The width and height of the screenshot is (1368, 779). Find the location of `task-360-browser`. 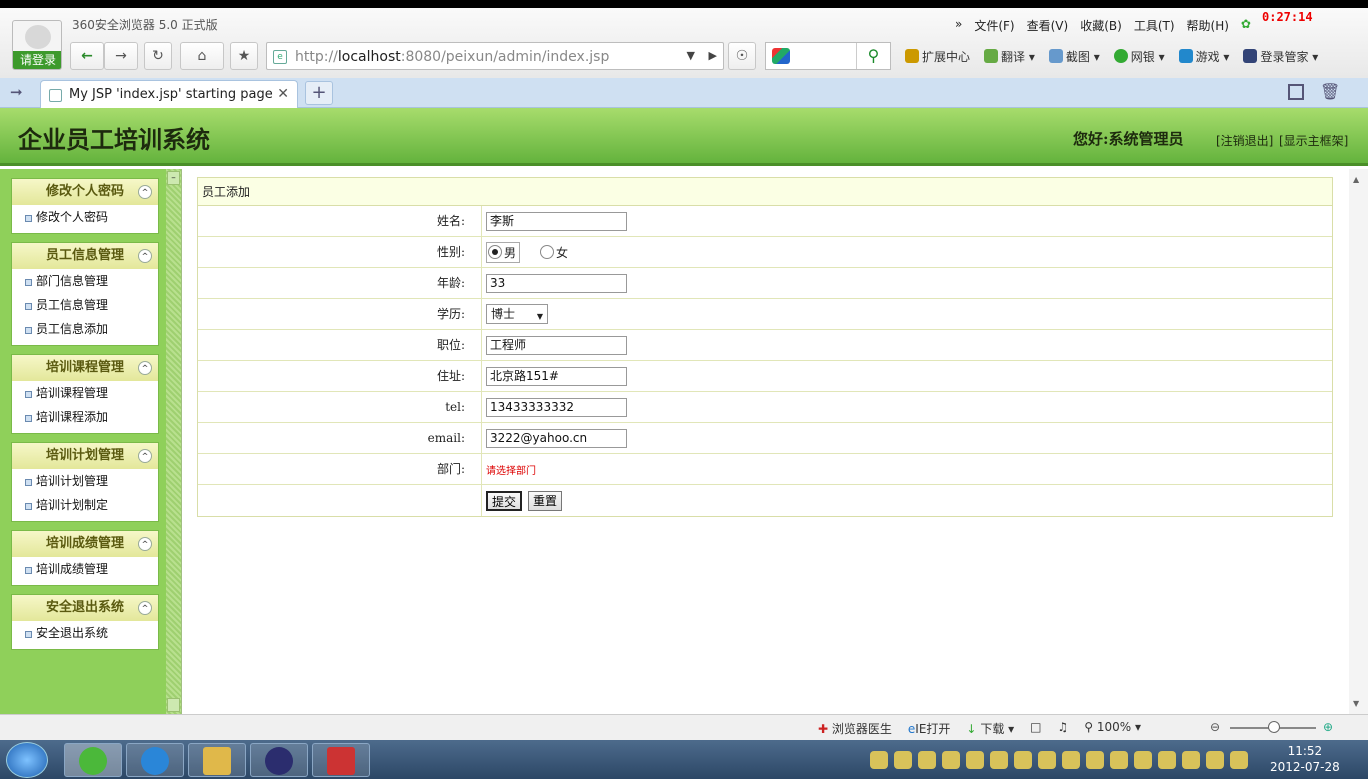

task-360-browser is located at coordinates (93, 760).